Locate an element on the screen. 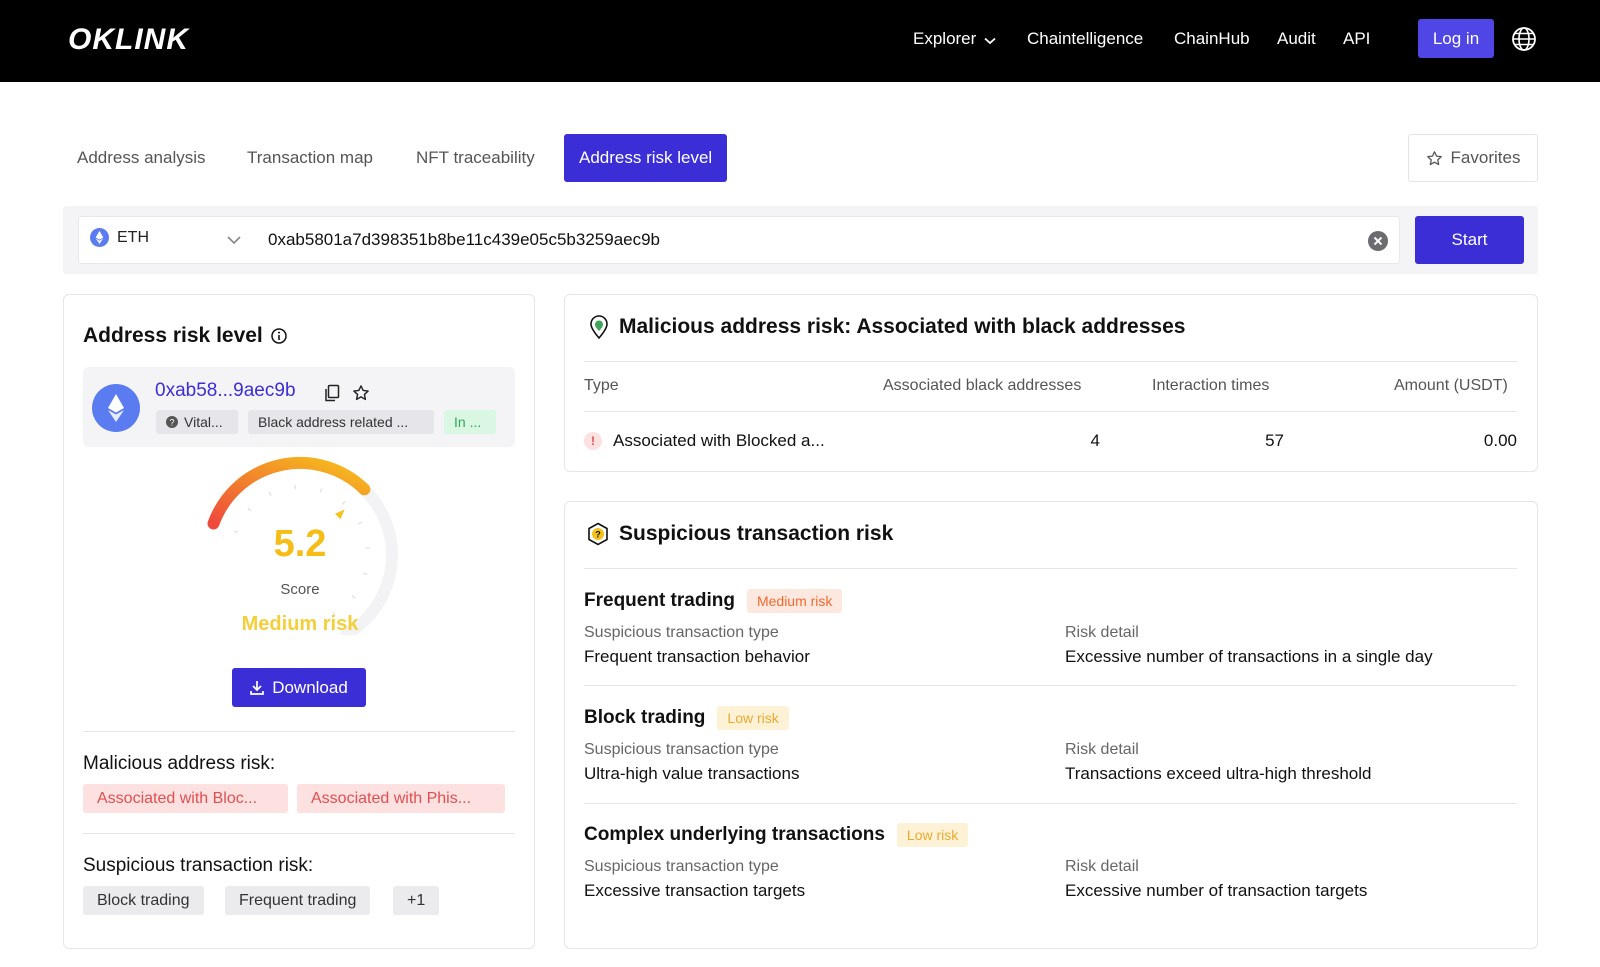 The height and width of the screenshot is (967, 1600). risk-item-title: Block trading is located at coordinates (645, 717).